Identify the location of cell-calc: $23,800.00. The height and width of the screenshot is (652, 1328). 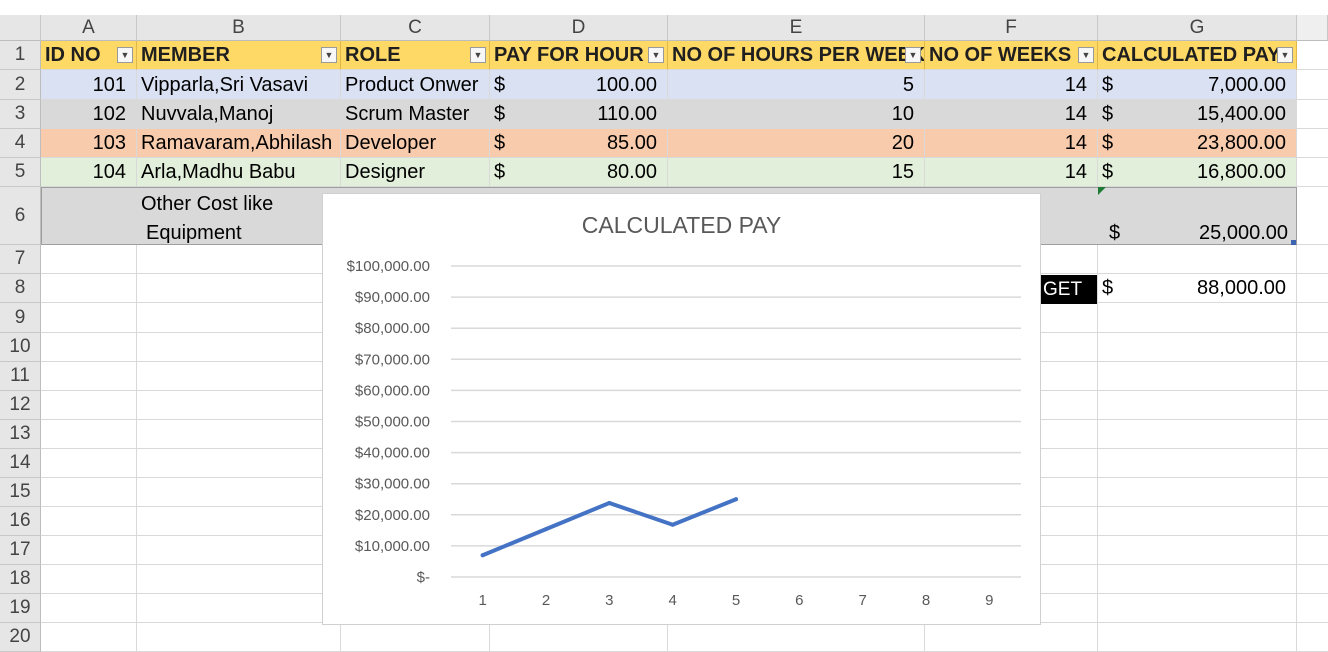
(1197, 143).